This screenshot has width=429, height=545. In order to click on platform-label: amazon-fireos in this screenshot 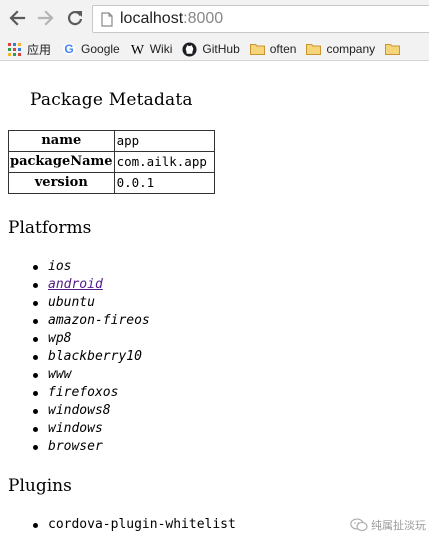, I will do `click(99, 320)`.